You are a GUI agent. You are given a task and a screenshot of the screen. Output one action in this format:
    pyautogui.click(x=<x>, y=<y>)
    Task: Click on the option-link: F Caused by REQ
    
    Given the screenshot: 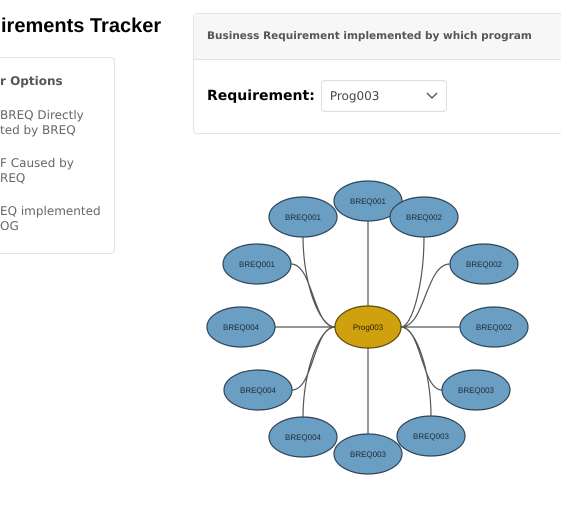 What is the action you would take?
    pyautogui.click(x=57, y=171)
    